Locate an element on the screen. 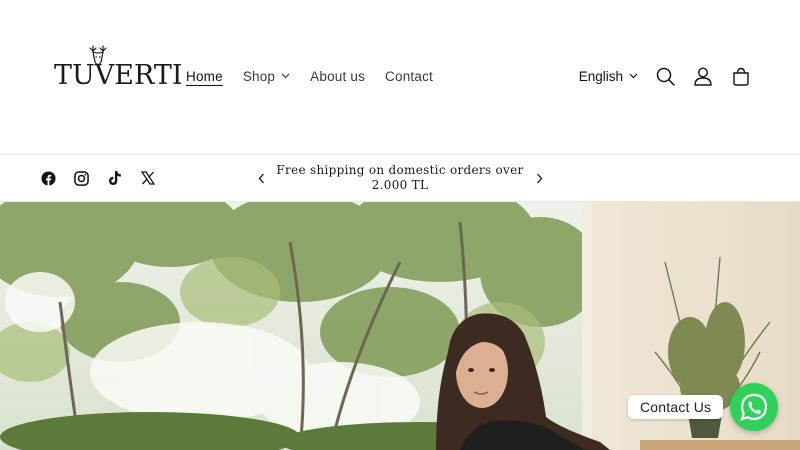 The width and height of the screenshot is (800, 450). tiktok-icon is located at coordinates (114, 178).